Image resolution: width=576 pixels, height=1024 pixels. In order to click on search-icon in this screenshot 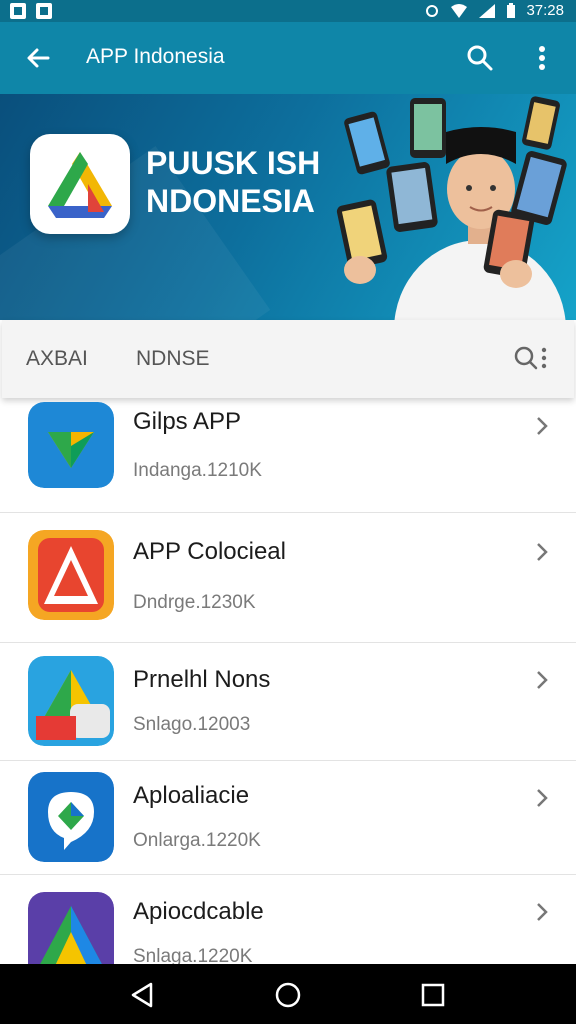, I will do `click(480, 58)`.